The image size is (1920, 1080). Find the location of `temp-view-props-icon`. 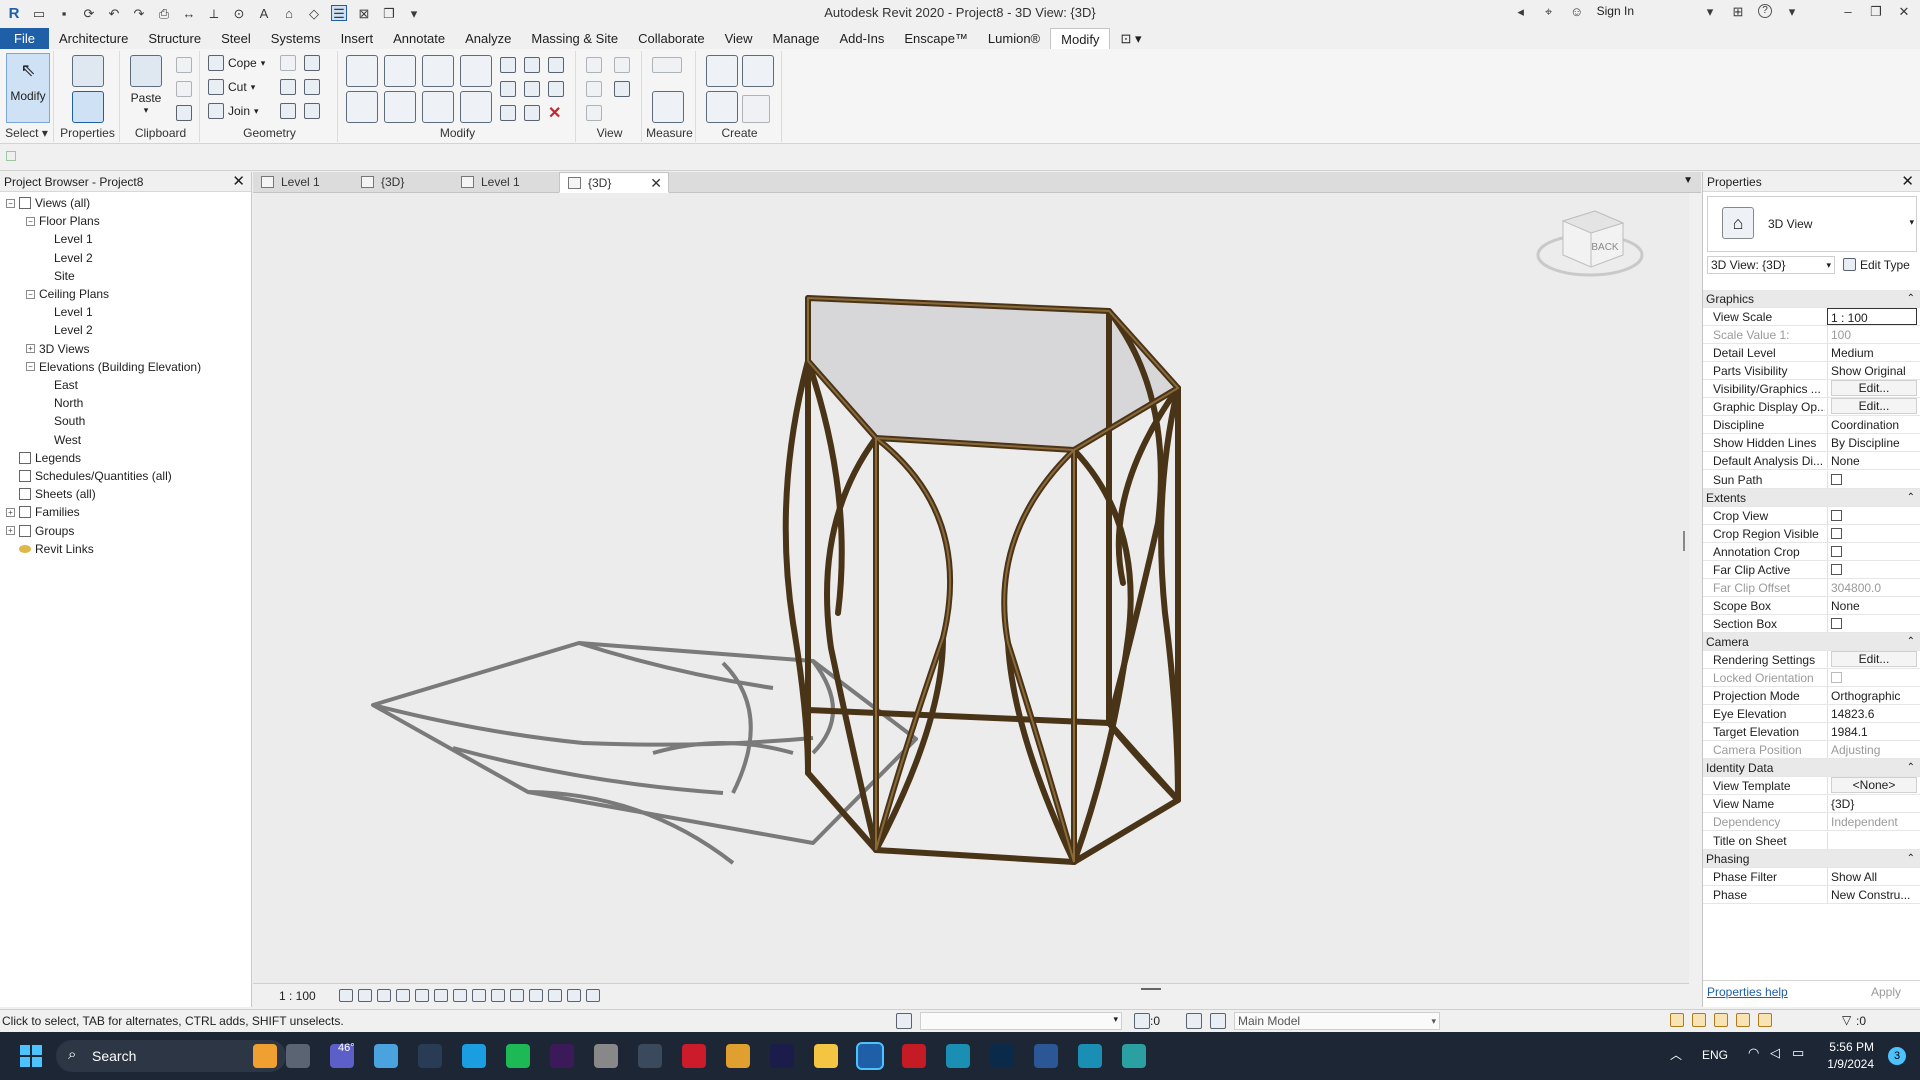

temp-view-props-icon is located at coordinates (536, 995).